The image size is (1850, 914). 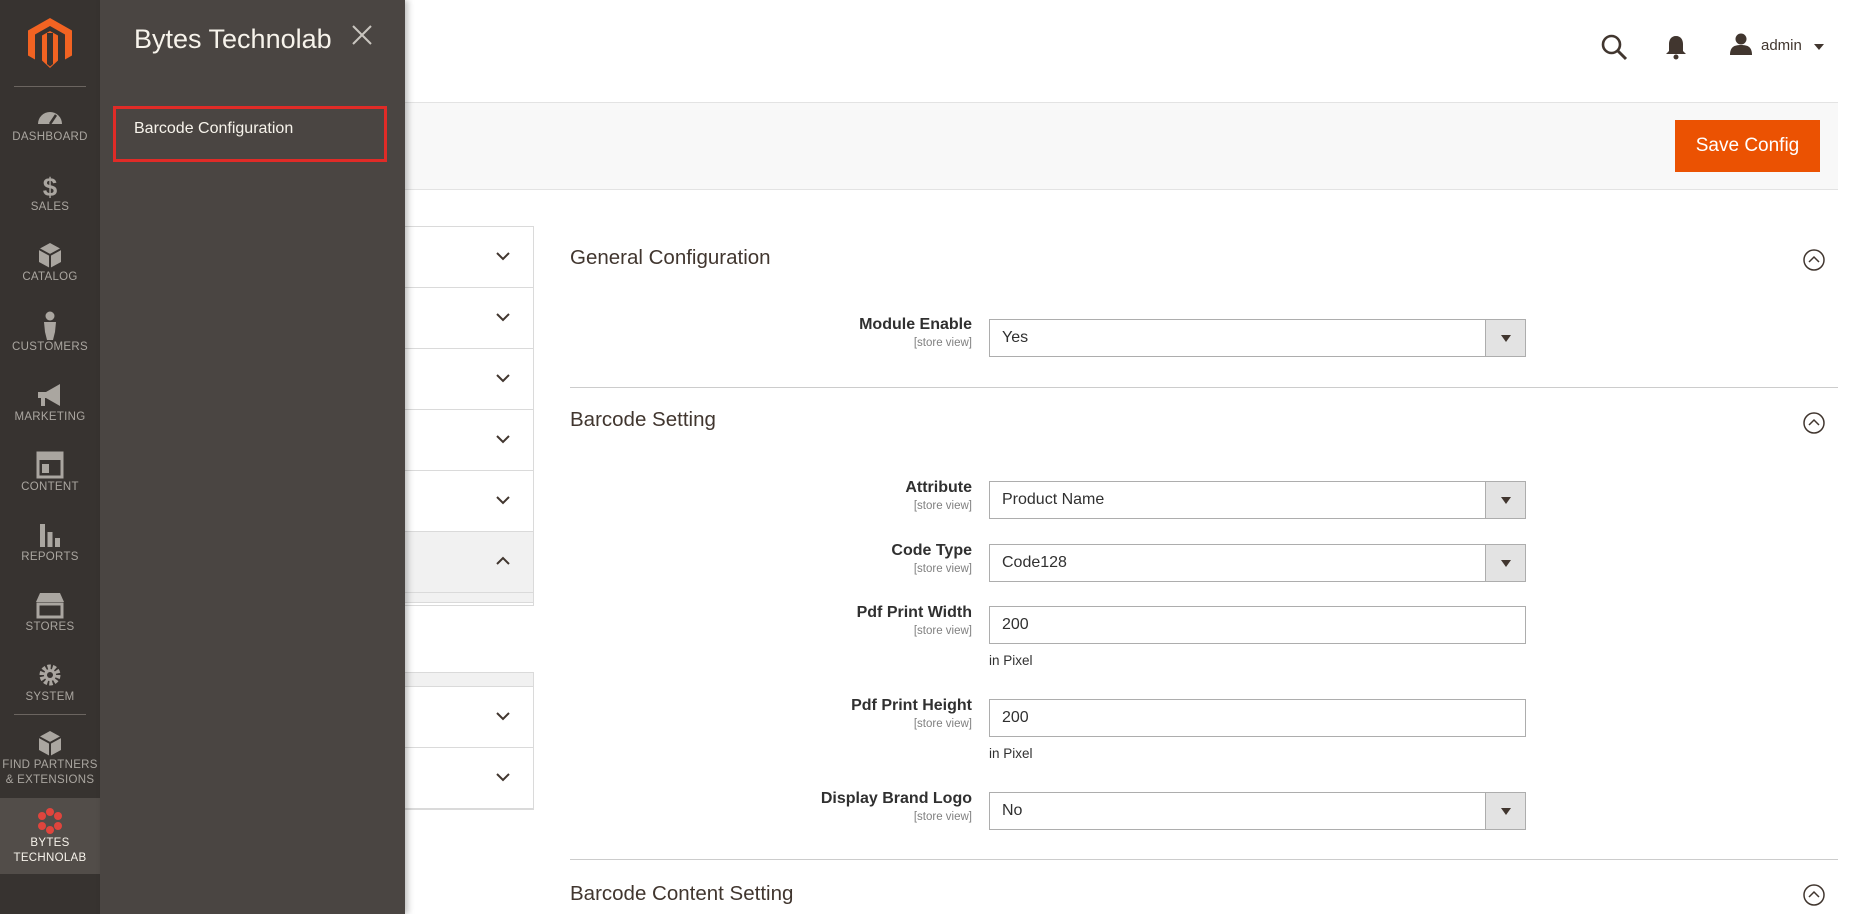 I want to click on section-title-content: Barcode Content Setting, so click(x=681, y=894).